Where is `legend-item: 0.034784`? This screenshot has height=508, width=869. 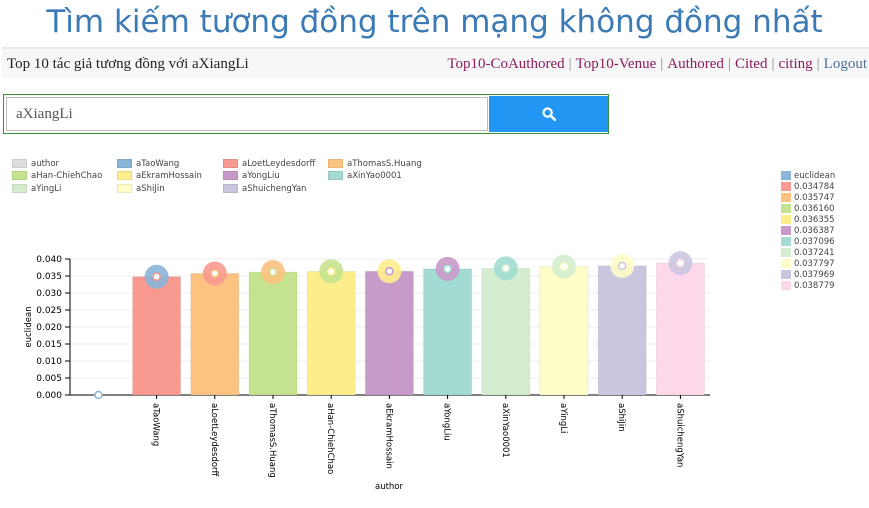
legend-item: 0.034784 is located at coordinates (808, 187).